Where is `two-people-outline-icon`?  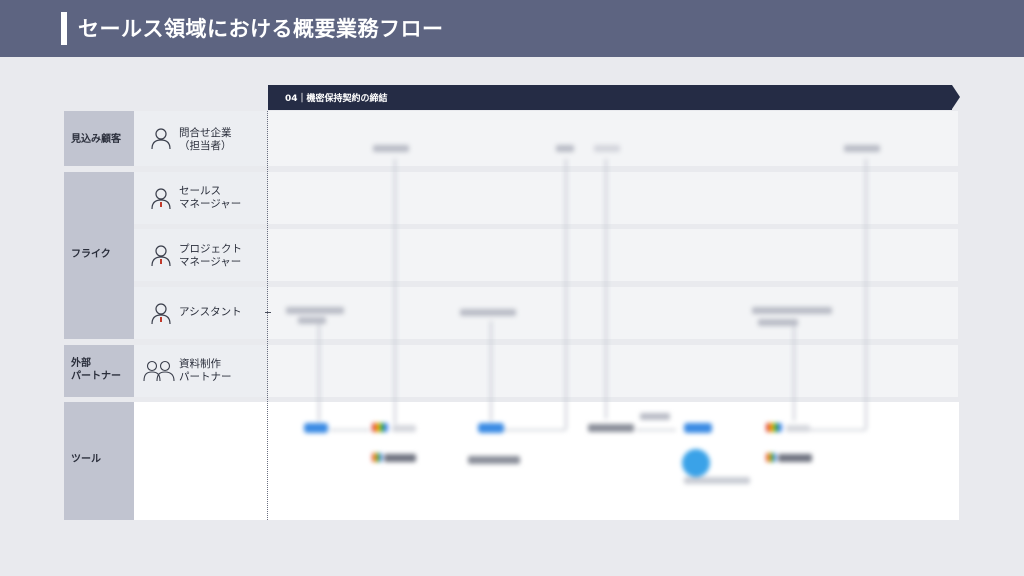
two-people-outline-icon is located at coordinates (159, 371).